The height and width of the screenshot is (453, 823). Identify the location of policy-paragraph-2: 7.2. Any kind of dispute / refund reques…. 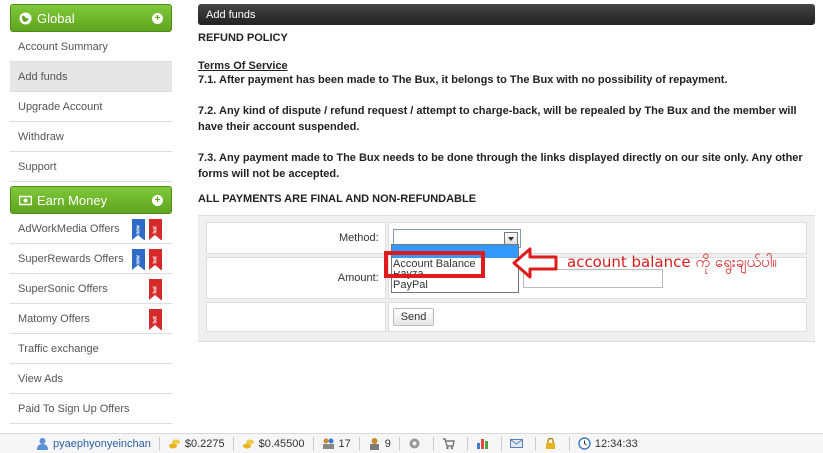
(497, 119).